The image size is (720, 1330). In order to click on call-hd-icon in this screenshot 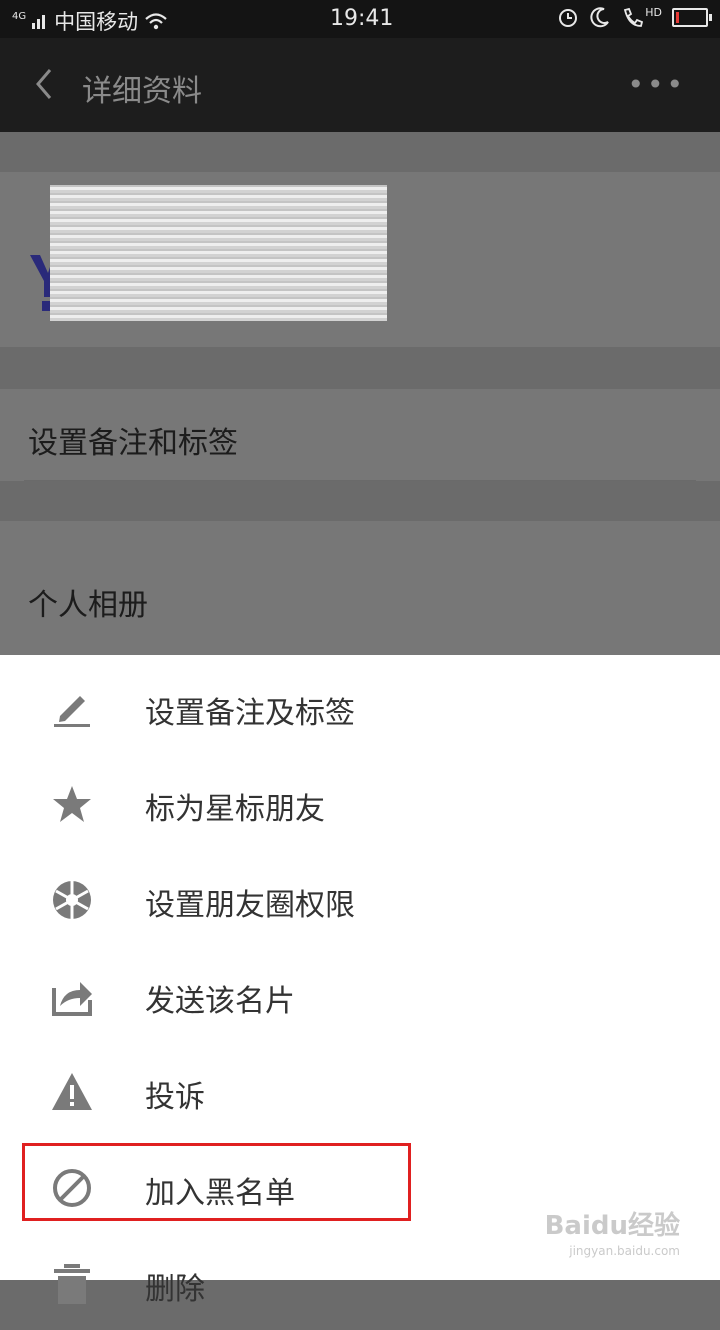, I will do `click(634, 17)`.